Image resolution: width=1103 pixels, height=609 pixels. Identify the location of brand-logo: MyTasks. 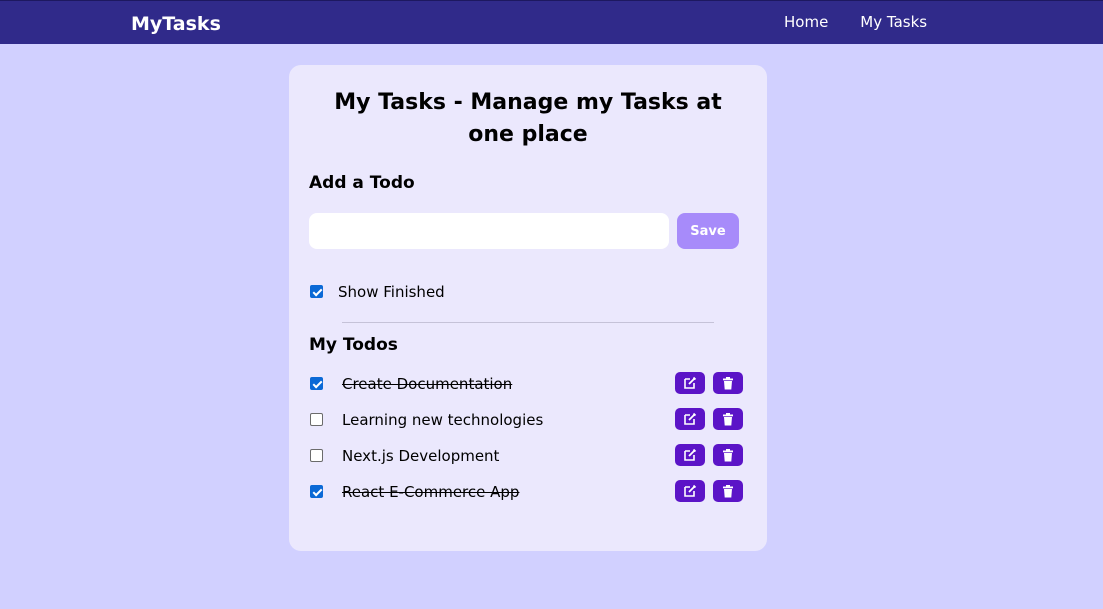
(176, 24).